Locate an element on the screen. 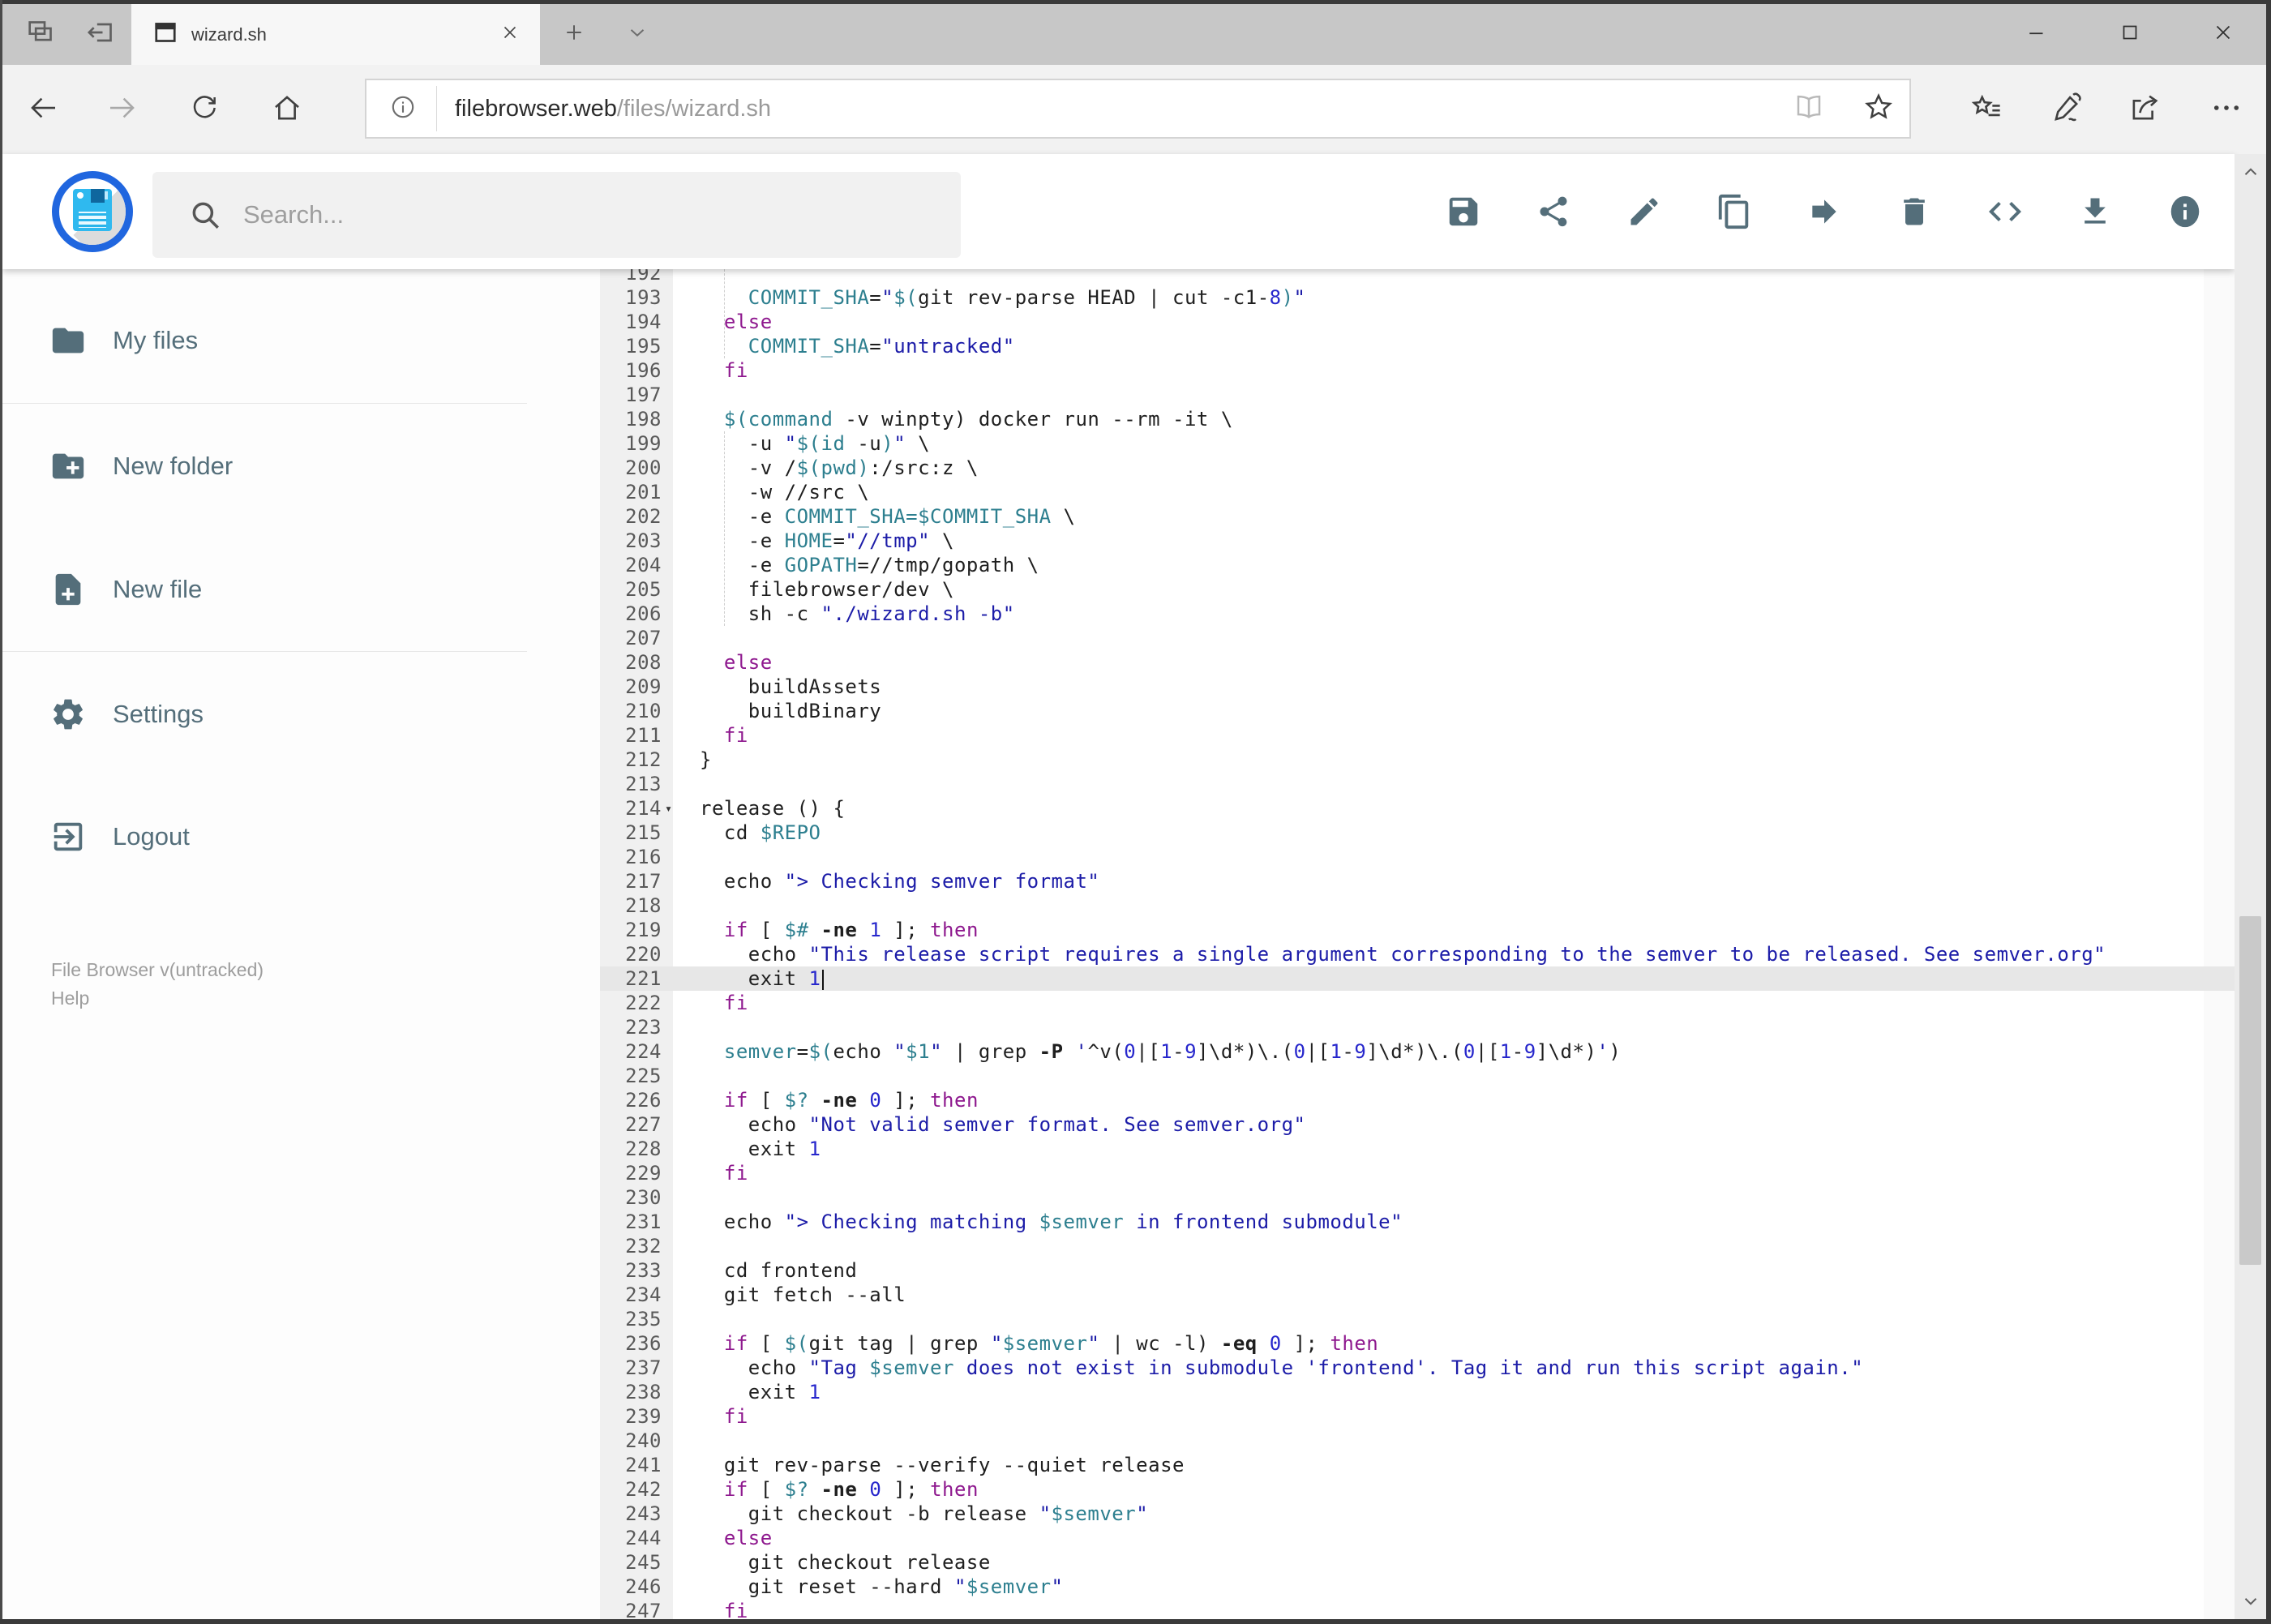 This screenshot has height=1624, width=2271. search-bar is located at coordinates (556, 215).